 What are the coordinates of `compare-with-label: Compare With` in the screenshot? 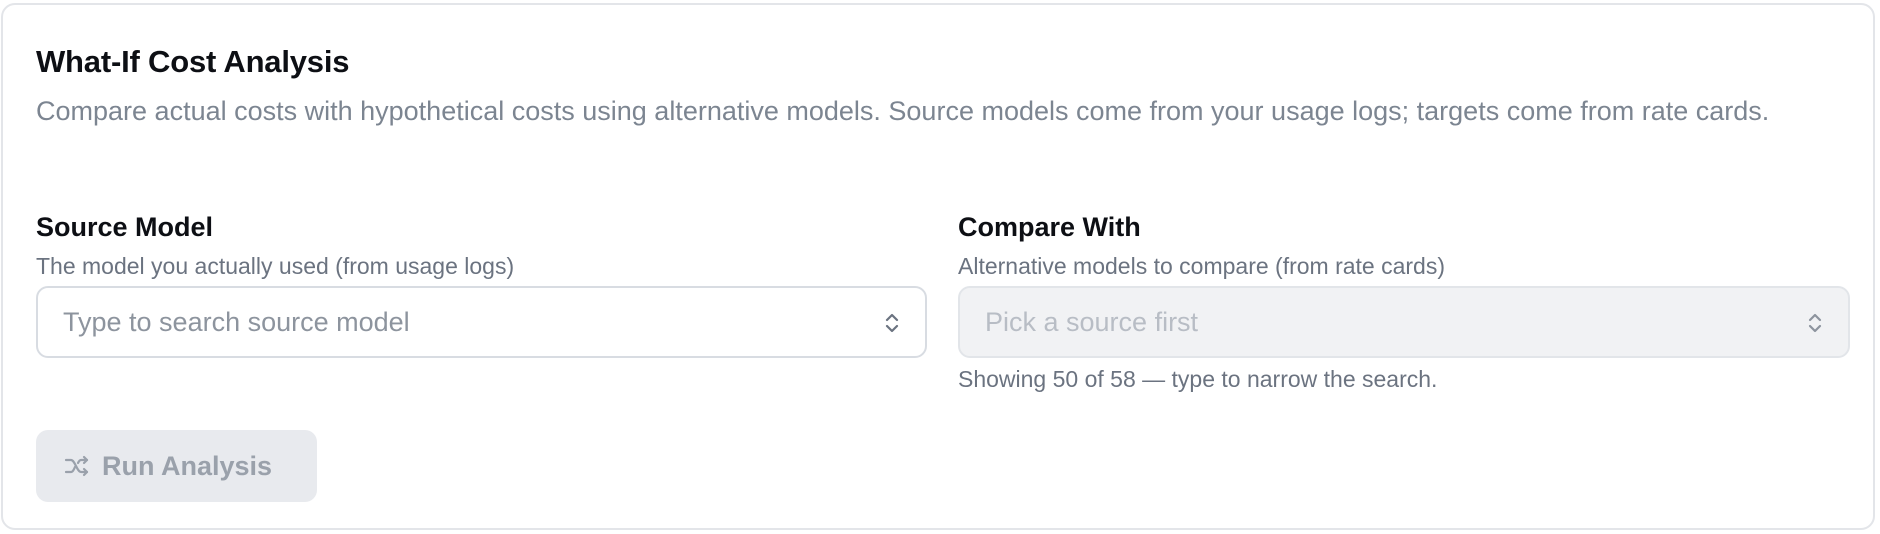 It's located at (1049, 227).